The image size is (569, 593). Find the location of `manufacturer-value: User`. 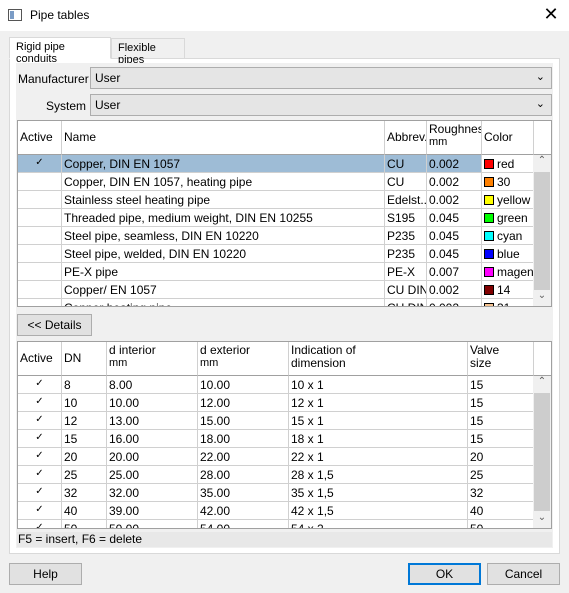

manufacturer-value: User is located at coordinates (108, 78).